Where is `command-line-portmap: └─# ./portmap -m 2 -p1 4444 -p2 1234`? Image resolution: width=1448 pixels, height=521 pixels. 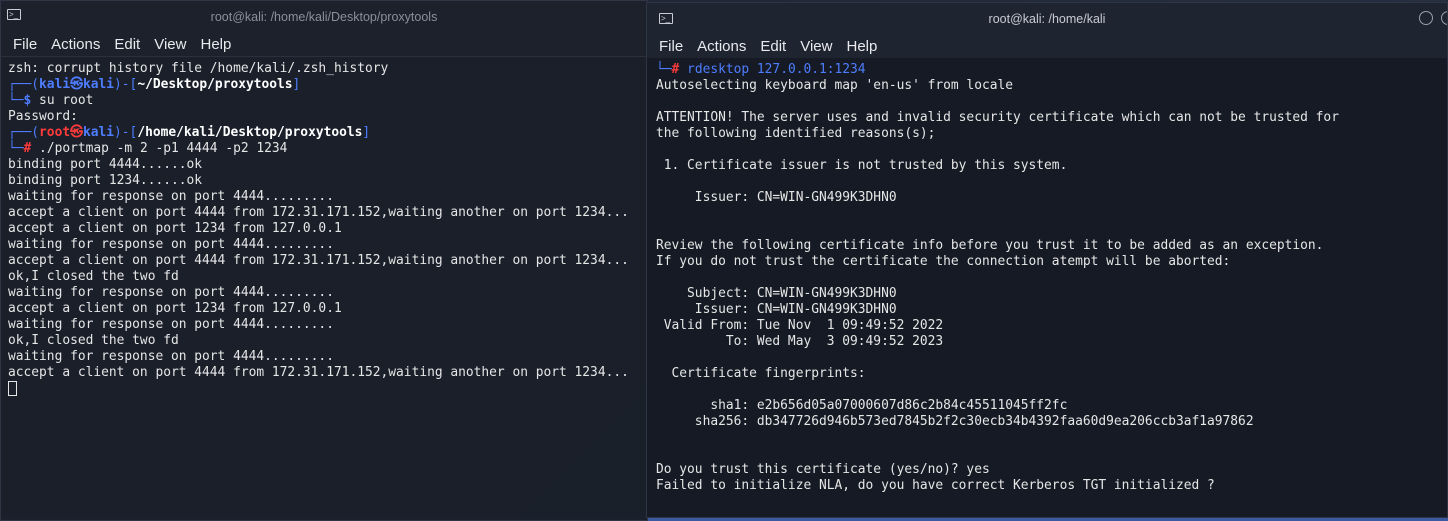
command-line-portmap: └─# ./portmap -m 2 -p1 4444 -p2 1234 is located at coordinates (148, 148).